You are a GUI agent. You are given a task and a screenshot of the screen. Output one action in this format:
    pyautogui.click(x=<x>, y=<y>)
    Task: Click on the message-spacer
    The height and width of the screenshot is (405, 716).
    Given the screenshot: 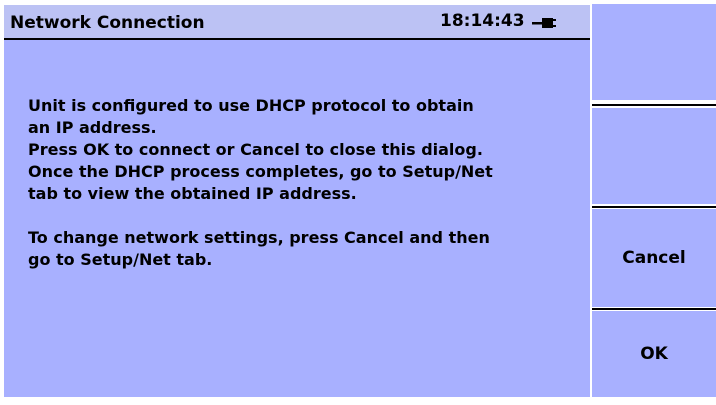 What is the action you would take?
    pyautogui.click(x=298, y=216)
    